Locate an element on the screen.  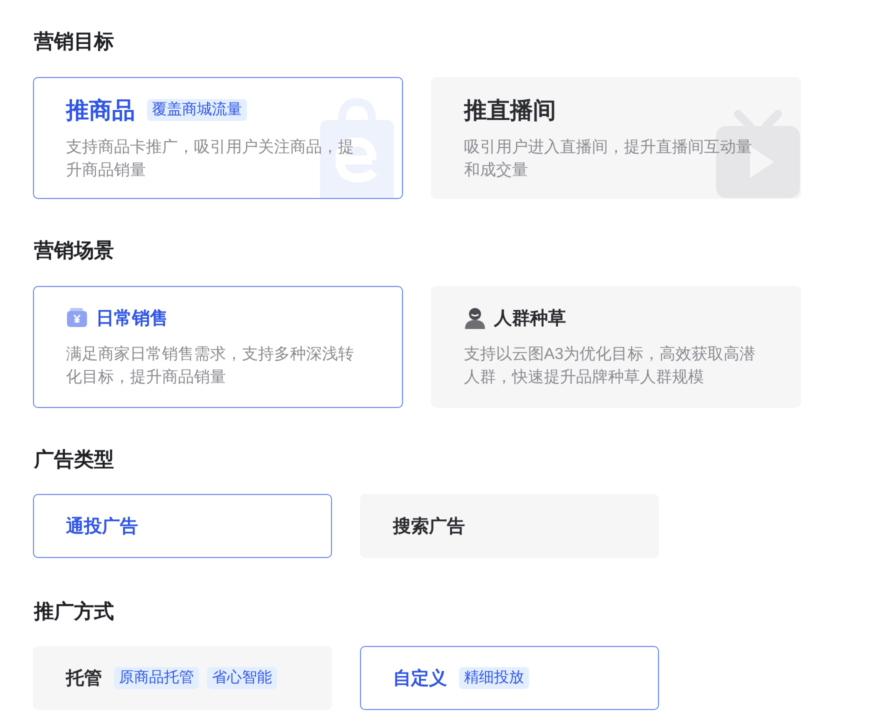
option-card: 搜索广告 is located at coordinates (509, 526).